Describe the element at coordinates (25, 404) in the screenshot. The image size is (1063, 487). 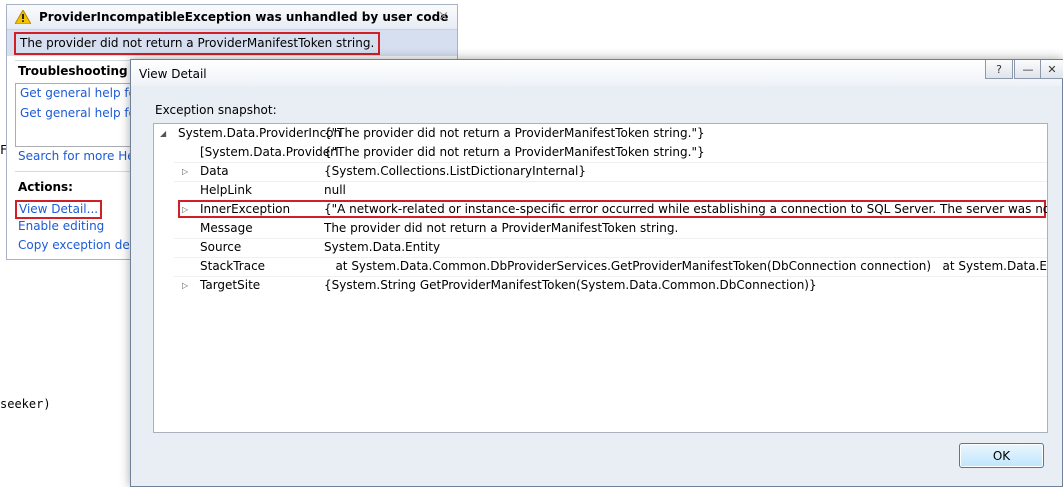
I see `code-fragment: seeker)` at that location.